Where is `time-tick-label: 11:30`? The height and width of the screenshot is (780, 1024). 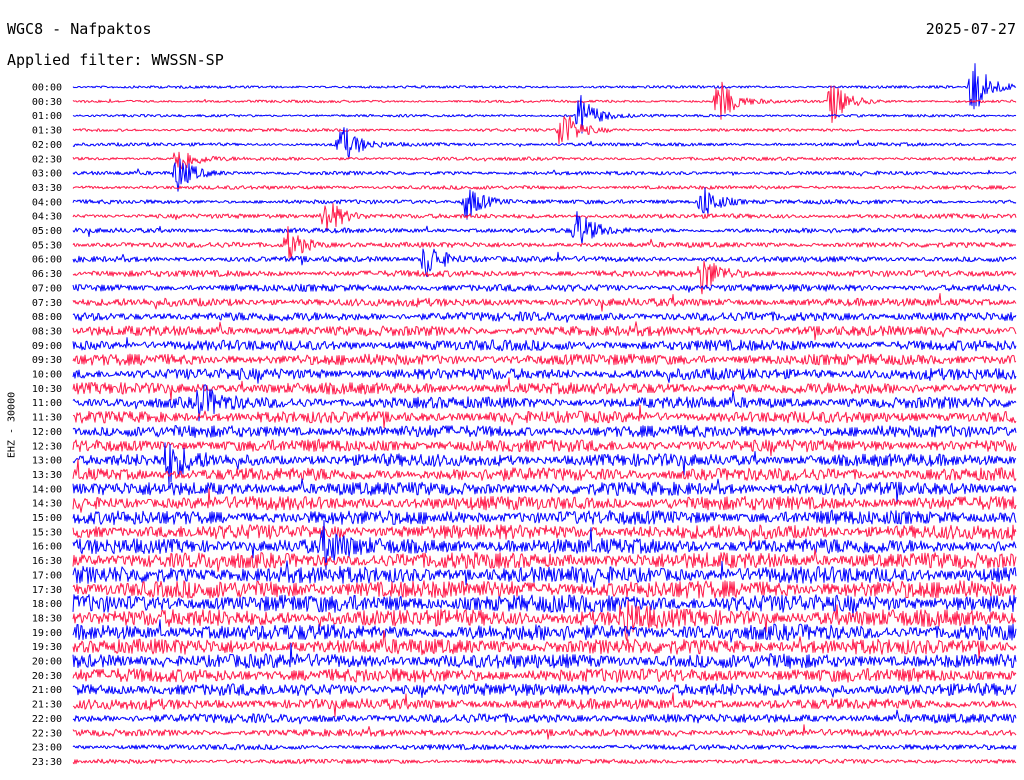 time-tick-label: 11:30 is located at coordinates (47, 418).